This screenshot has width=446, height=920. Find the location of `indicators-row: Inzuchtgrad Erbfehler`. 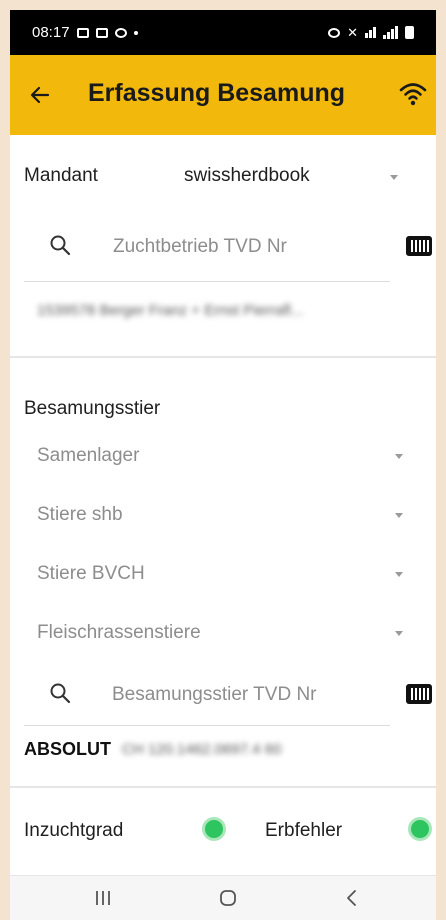

indicators-row: Inzuchtgrad Erbfehler is located at coordinates (223, 832).